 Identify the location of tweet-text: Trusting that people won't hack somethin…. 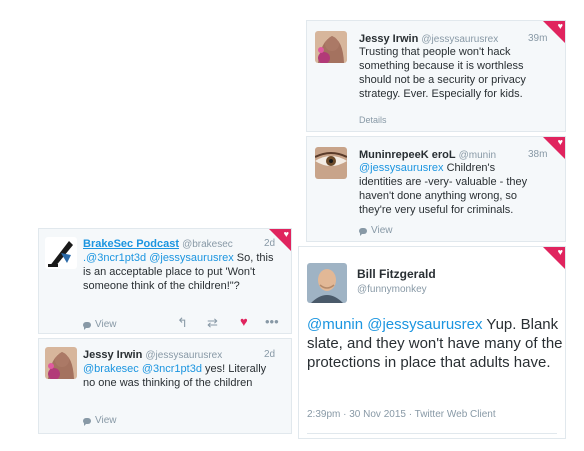
(442, 73).